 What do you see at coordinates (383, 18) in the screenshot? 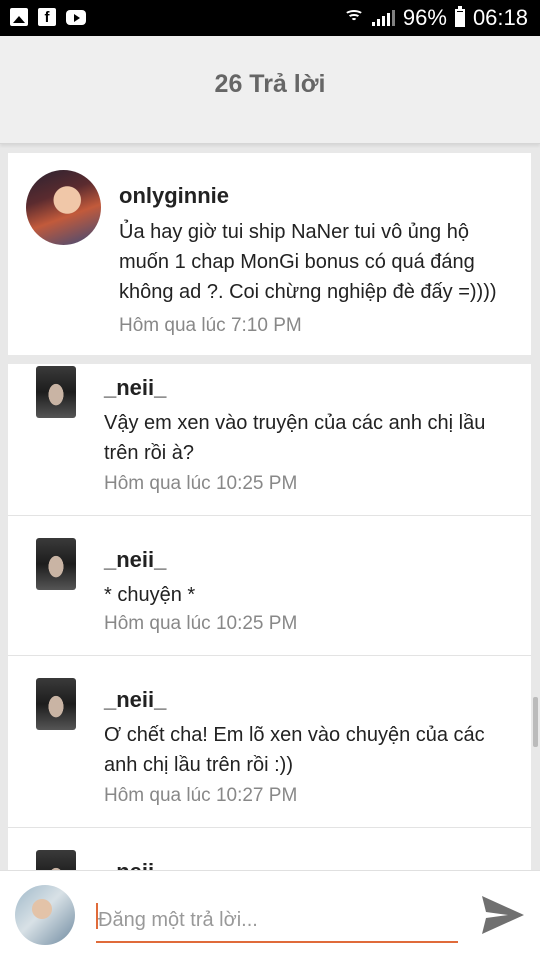
I see `signal-icon` at bounding box center [383, 18].